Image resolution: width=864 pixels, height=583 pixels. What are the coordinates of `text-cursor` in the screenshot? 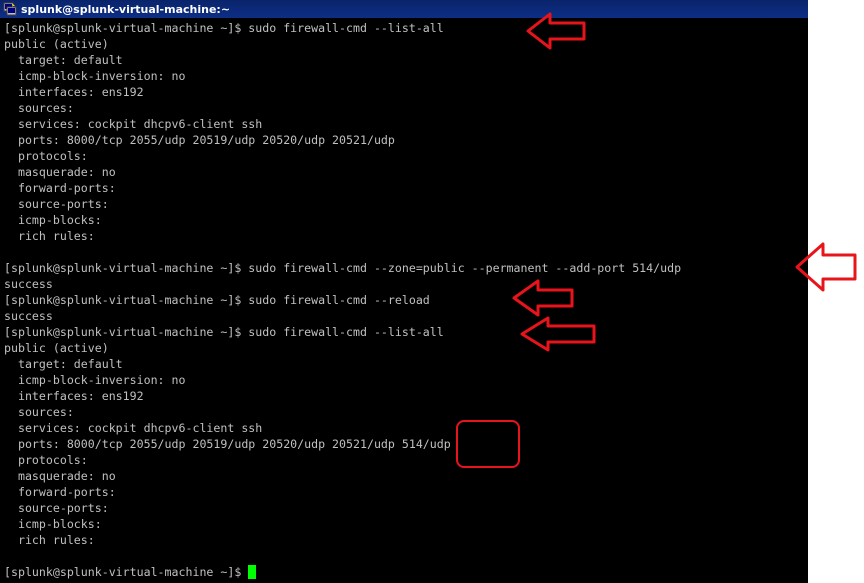 It's located at (252, 572).